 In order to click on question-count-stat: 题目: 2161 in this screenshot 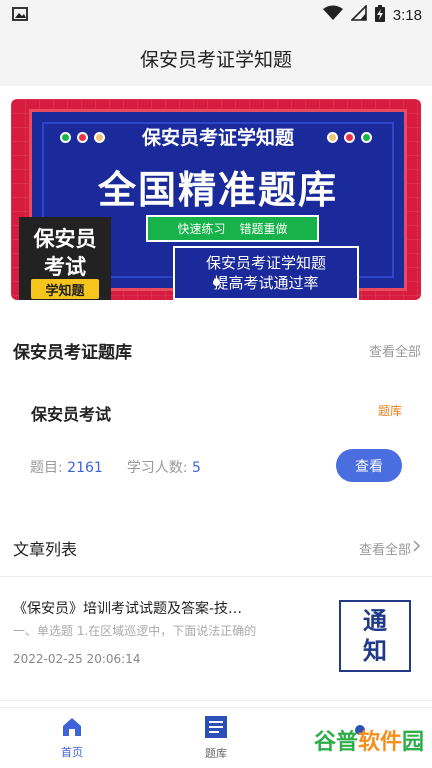, I will do `click(66, 467)`.